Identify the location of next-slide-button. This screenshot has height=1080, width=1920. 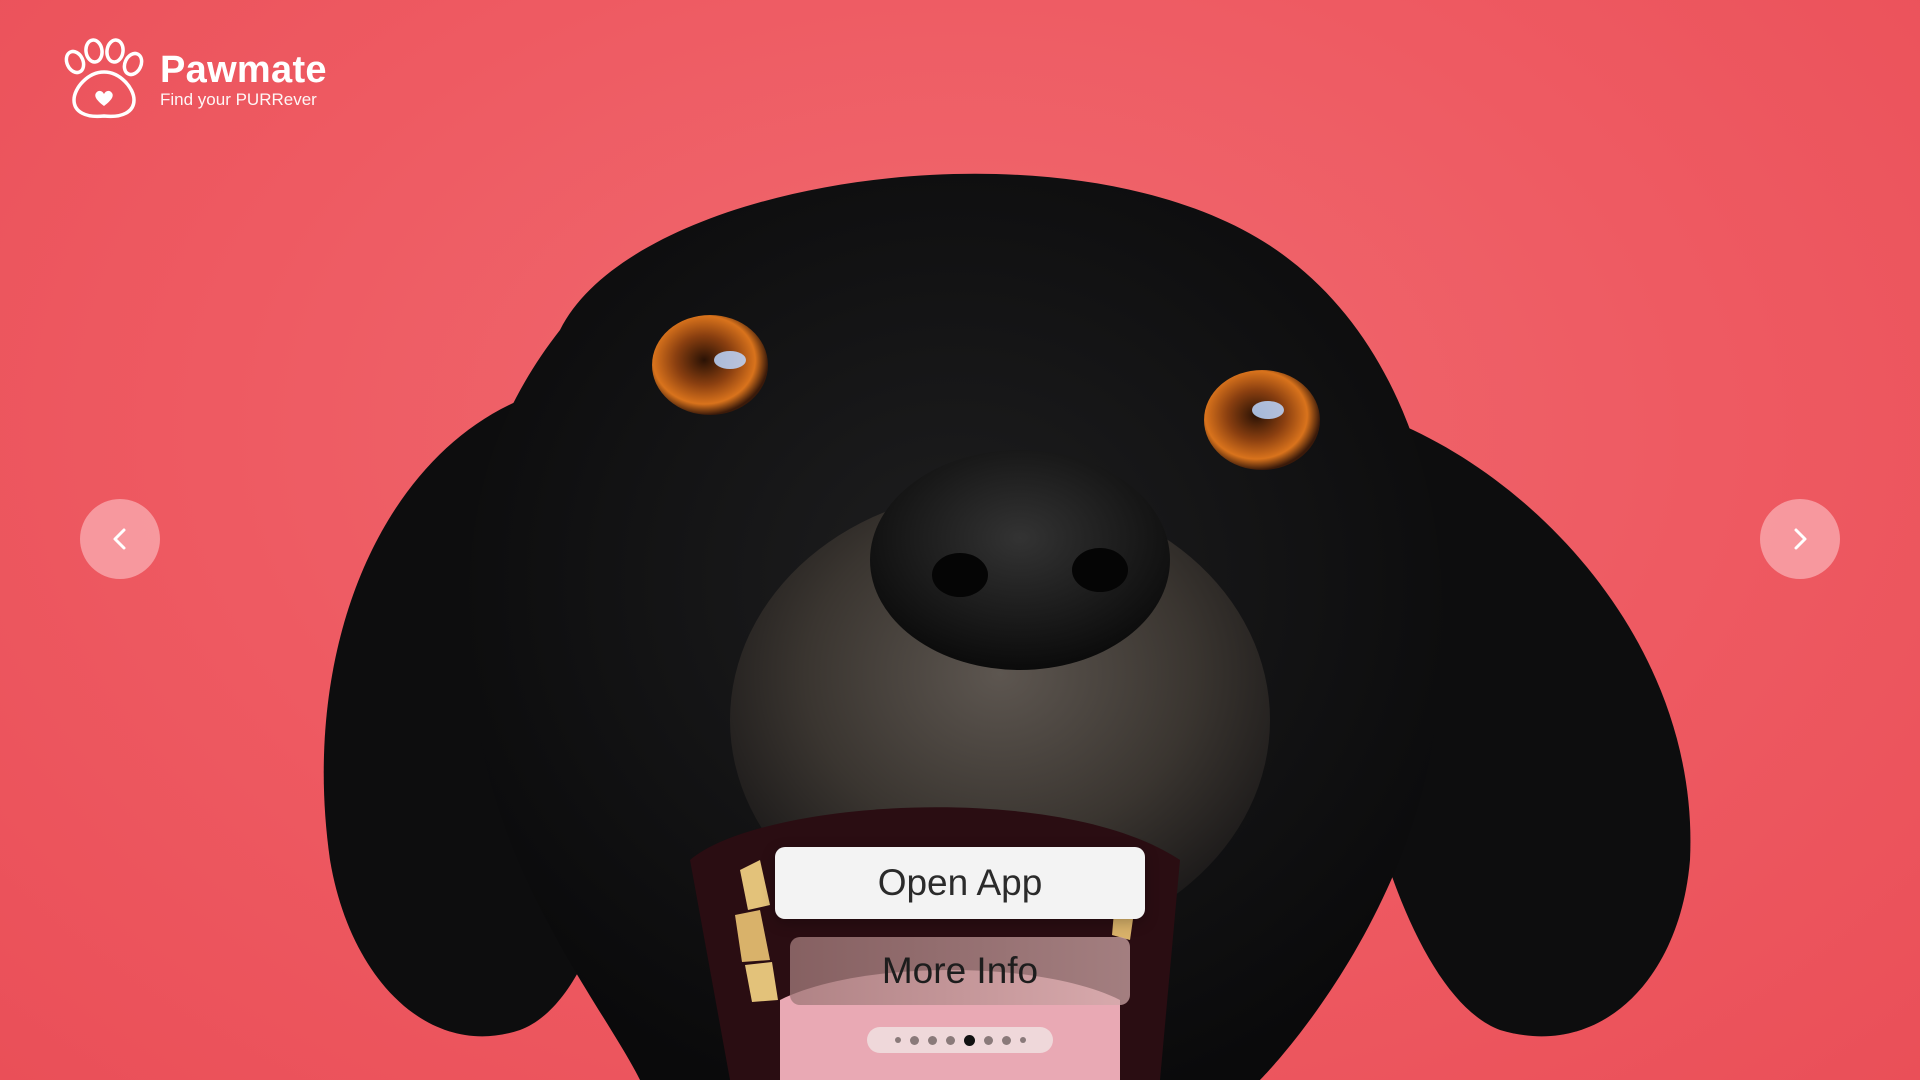
(1800, 539).